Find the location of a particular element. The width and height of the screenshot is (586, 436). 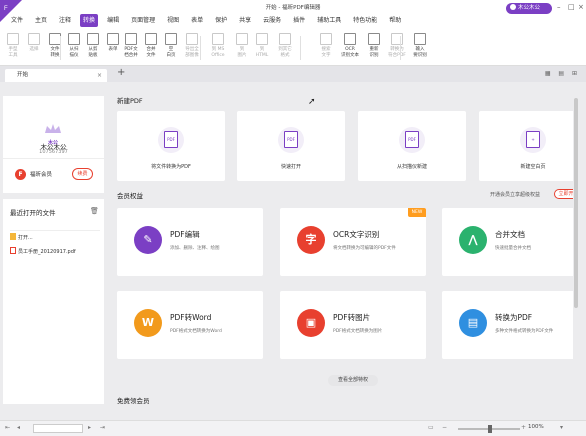

menu-item-12: 辅助工具 is located at coordinates (329, 20).